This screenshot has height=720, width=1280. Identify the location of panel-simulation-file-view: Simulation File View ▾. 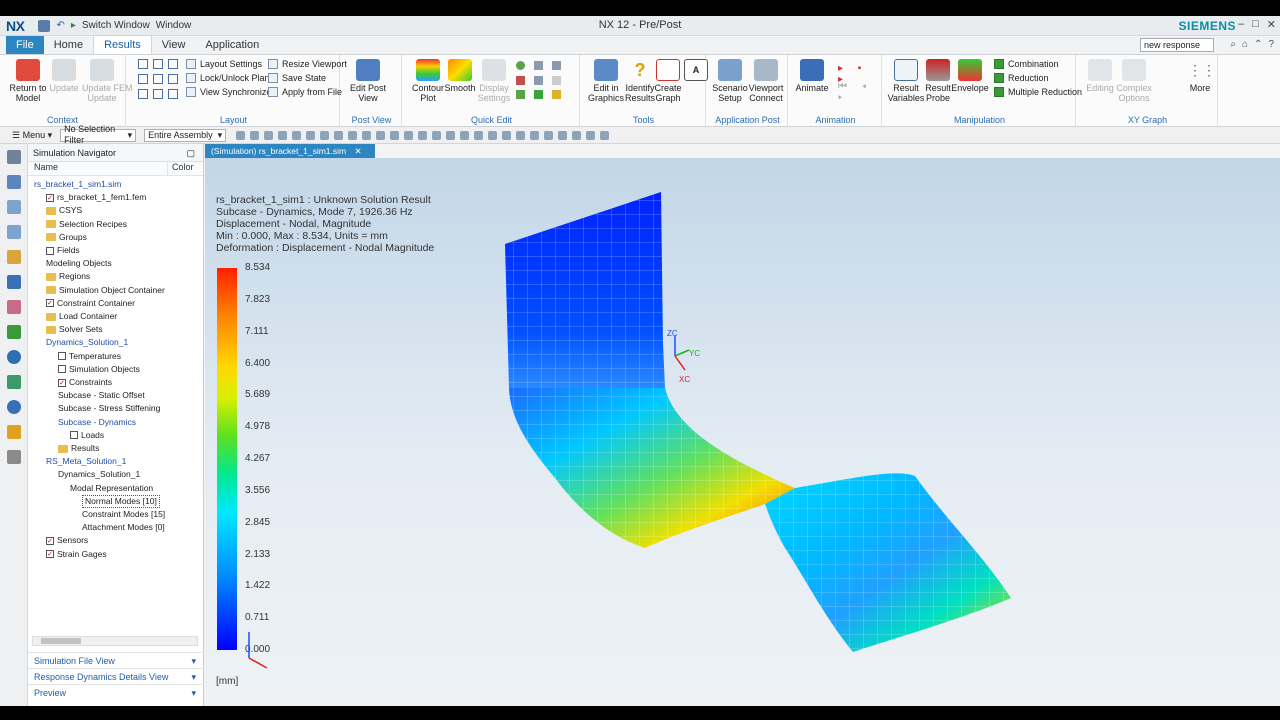
(116, 660).